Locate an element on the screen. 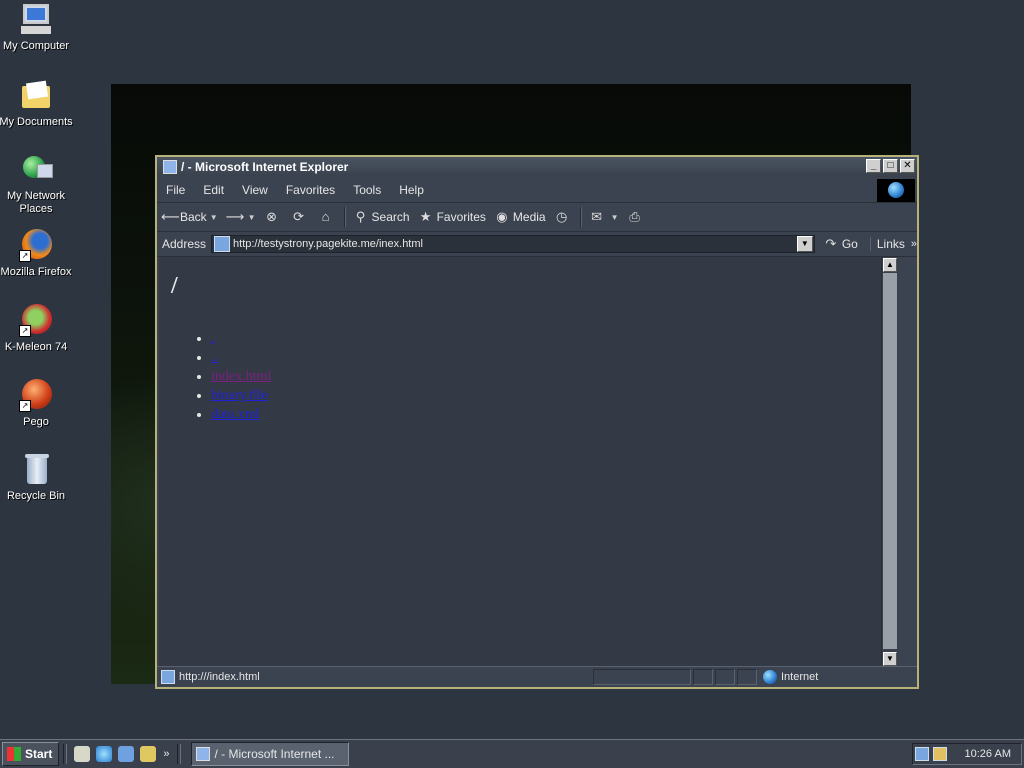  forward-button: ⟶ ▼ is located at coordinates (241, 217).